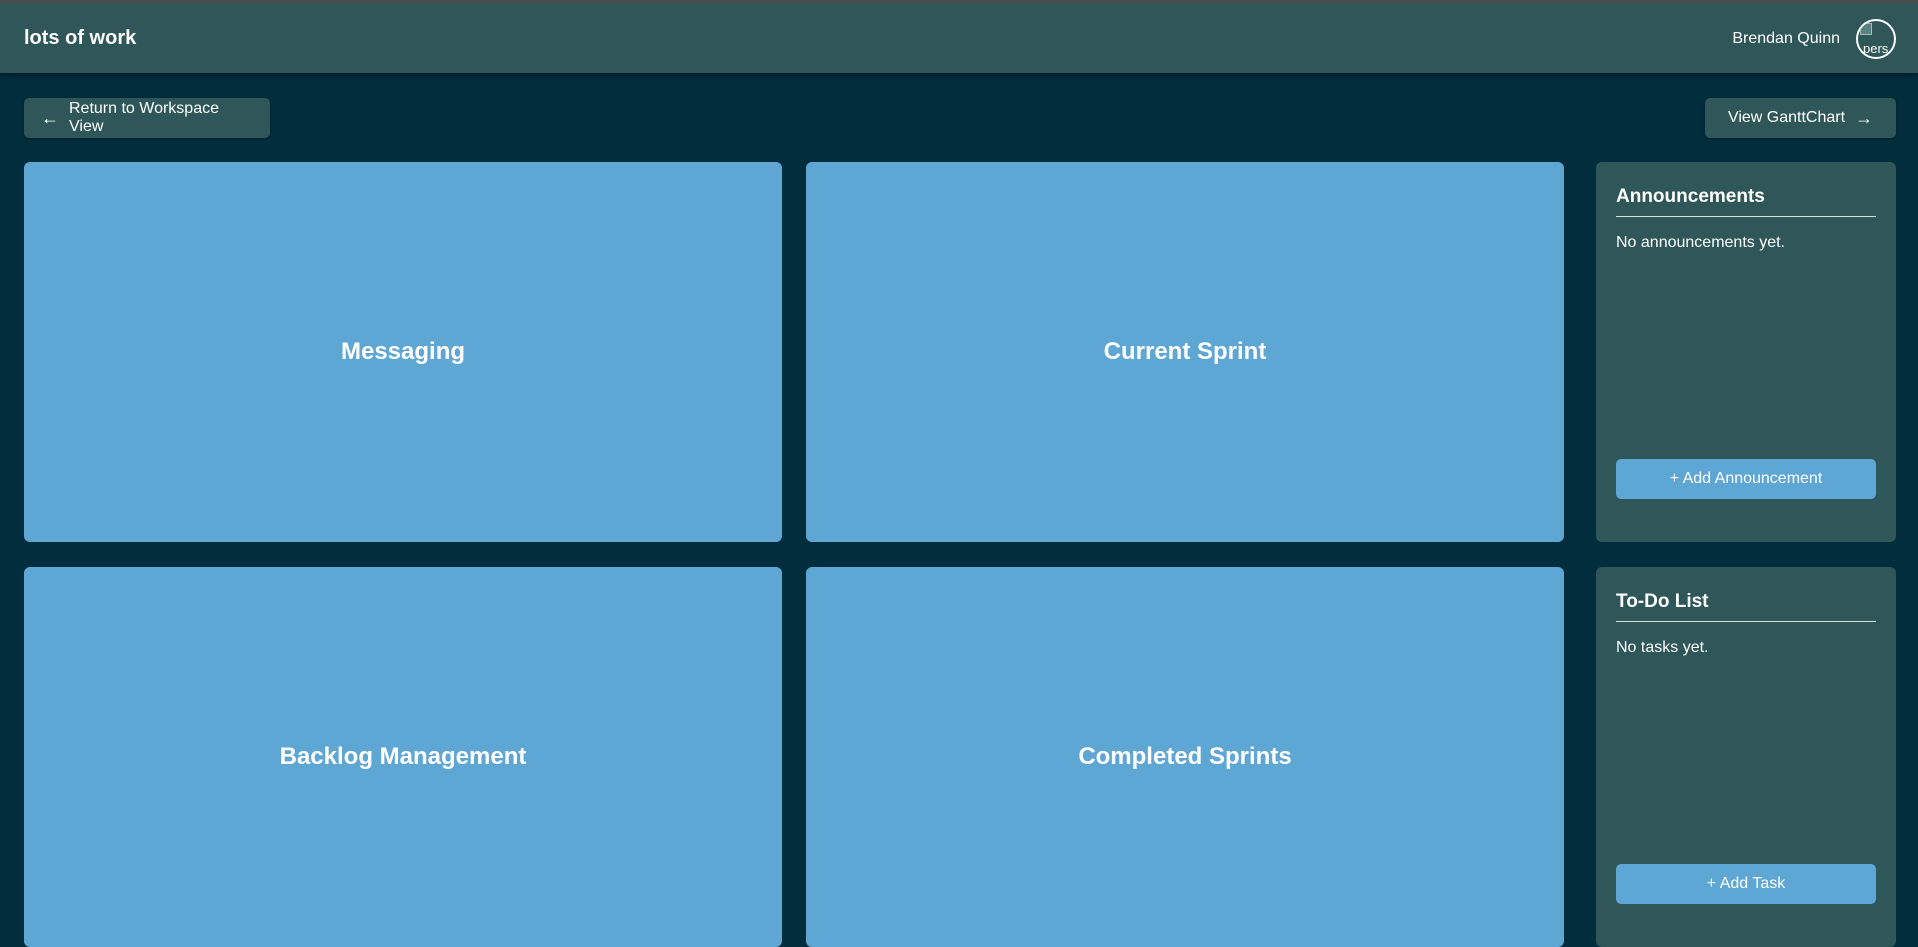  Describe the element at coordinates (144, 117) in the screenshot. I see `return-to-workspace-label: Return to Workspace View` at that location.